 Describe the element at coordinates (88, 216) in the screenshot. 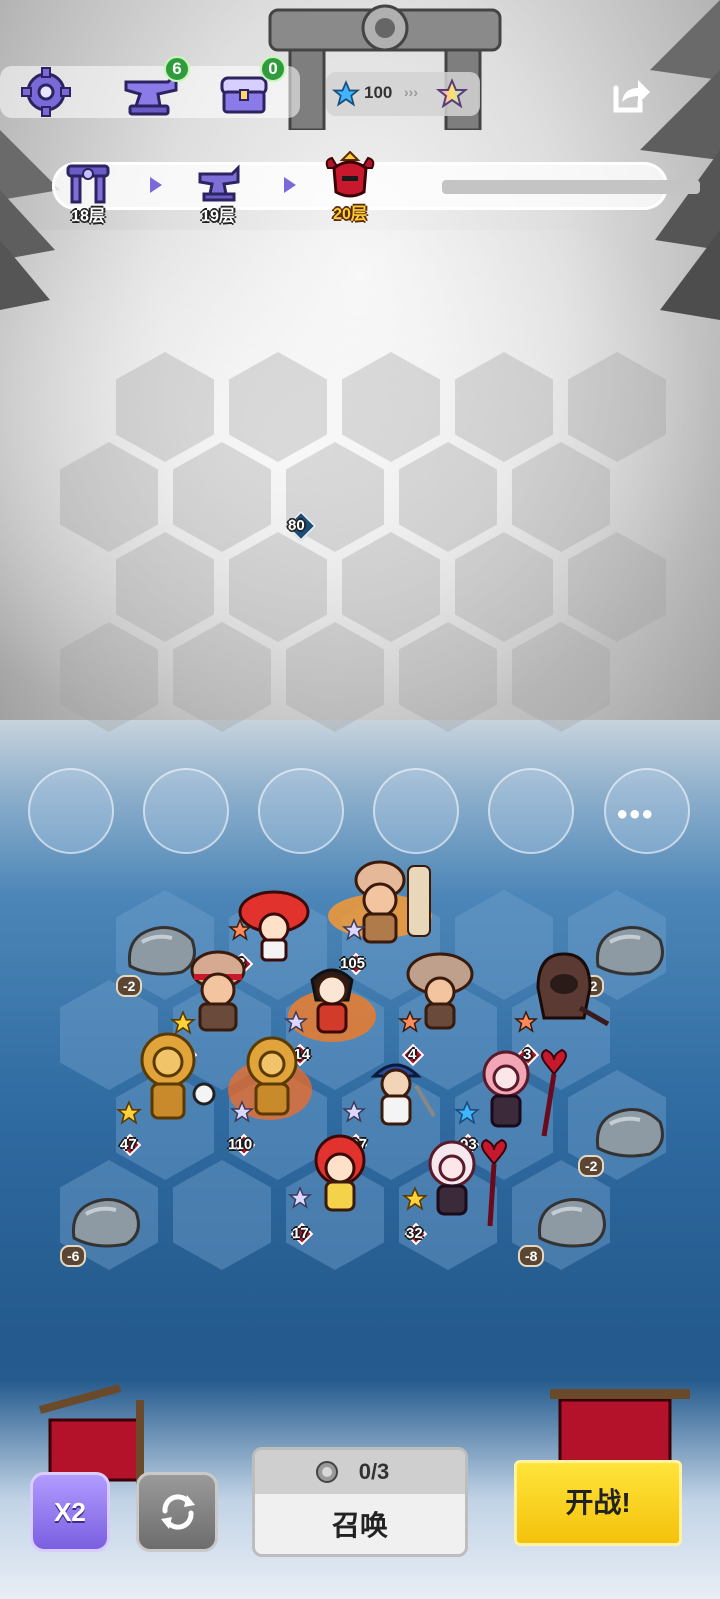

I see `floor-label: 18层` at that location.